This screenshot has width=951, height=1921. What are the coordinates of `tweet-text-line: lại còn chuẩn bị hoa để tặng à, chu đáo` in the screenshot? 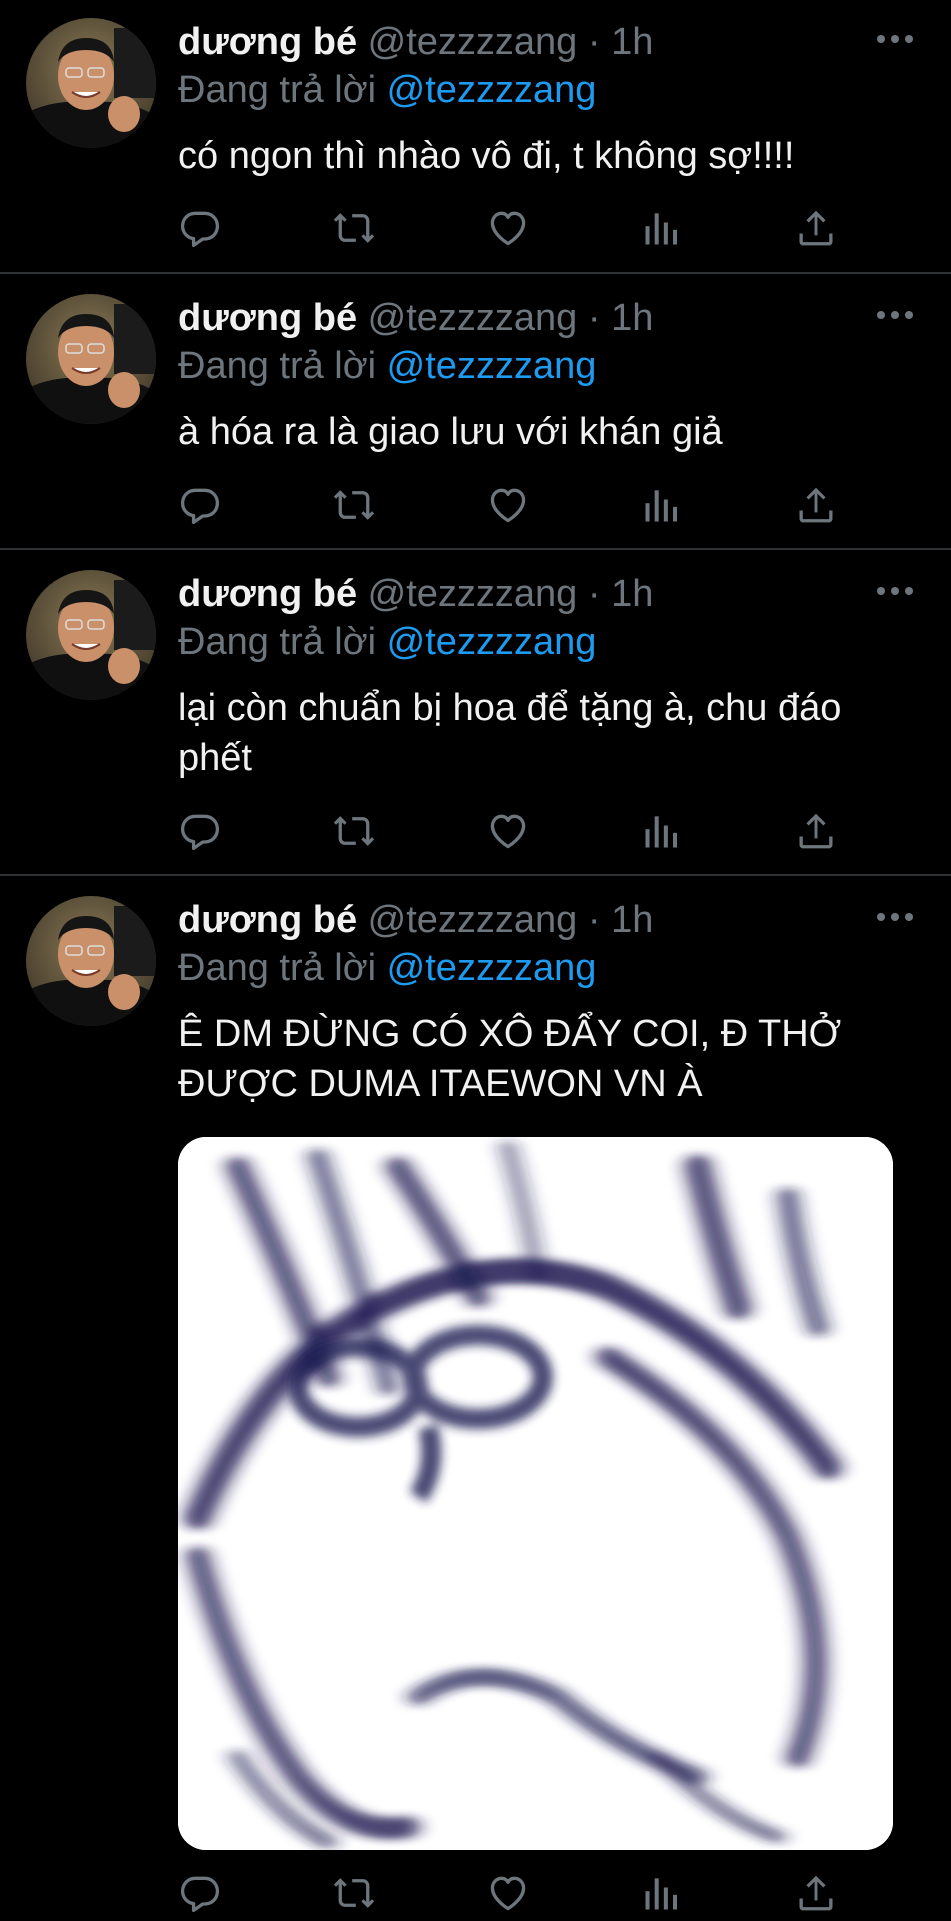 It's located at (510, 708).